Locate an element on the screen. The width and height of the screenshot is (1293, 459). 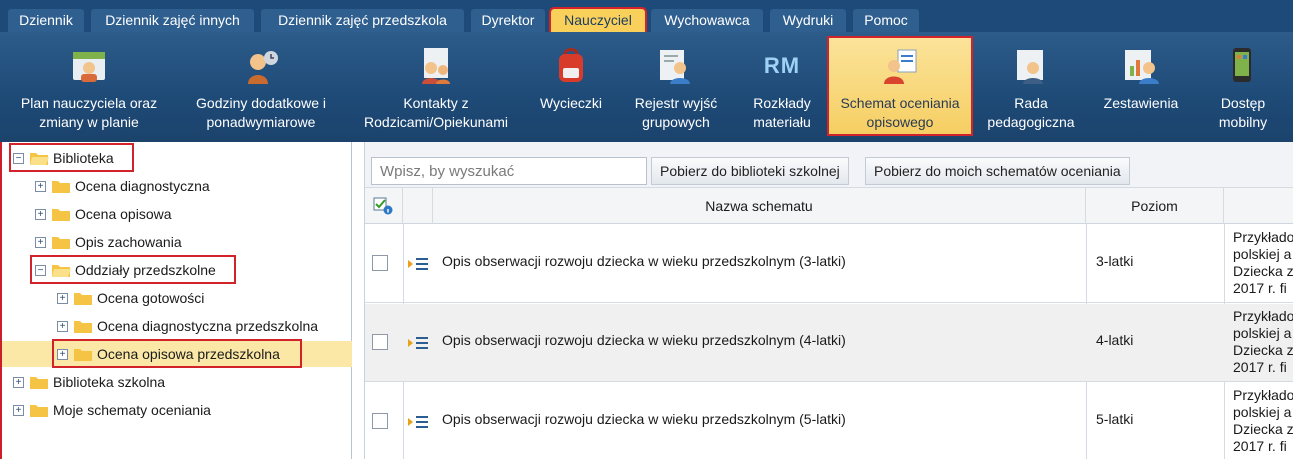
select-all-header is located at coordinates (384, 206).